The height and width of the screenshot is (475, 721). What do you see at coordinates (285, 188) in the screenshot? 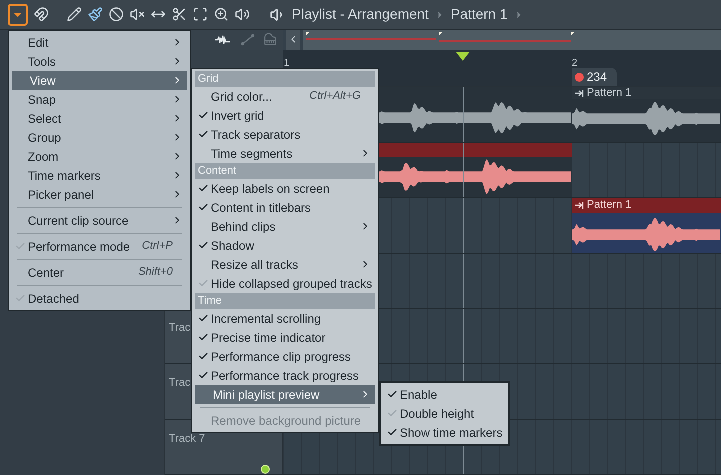
I see `menu-item: Keep labels on screen` at bounding box center [285, 188].